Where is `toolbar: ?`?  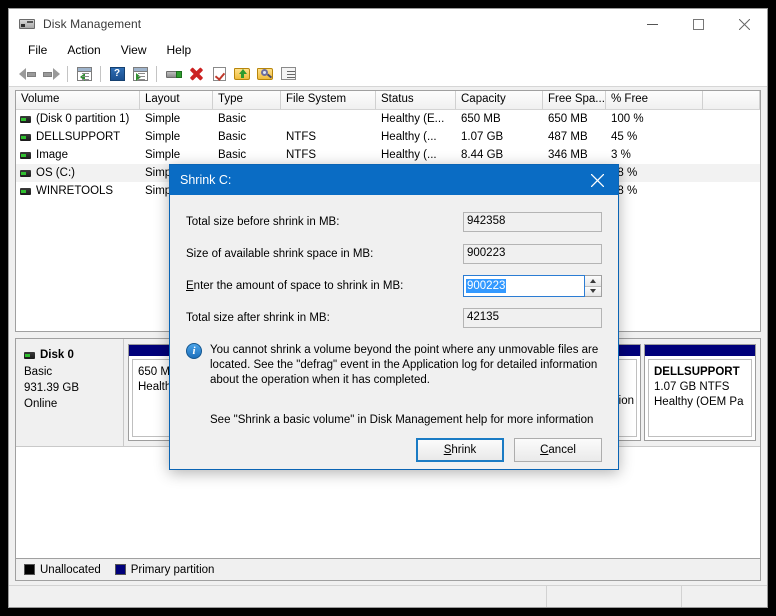 toolbar: ? is located at coordinates (388, 74).